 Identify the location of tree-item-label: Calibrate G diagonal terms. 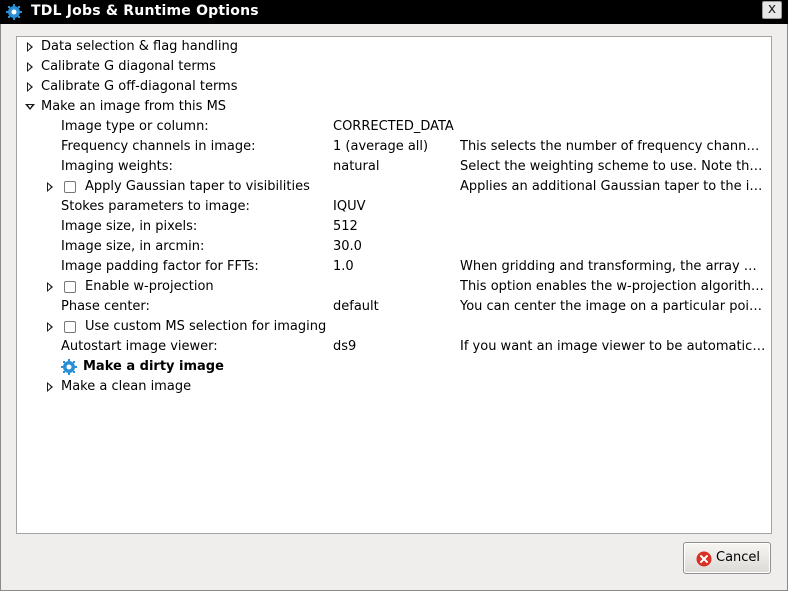
(128, 66).